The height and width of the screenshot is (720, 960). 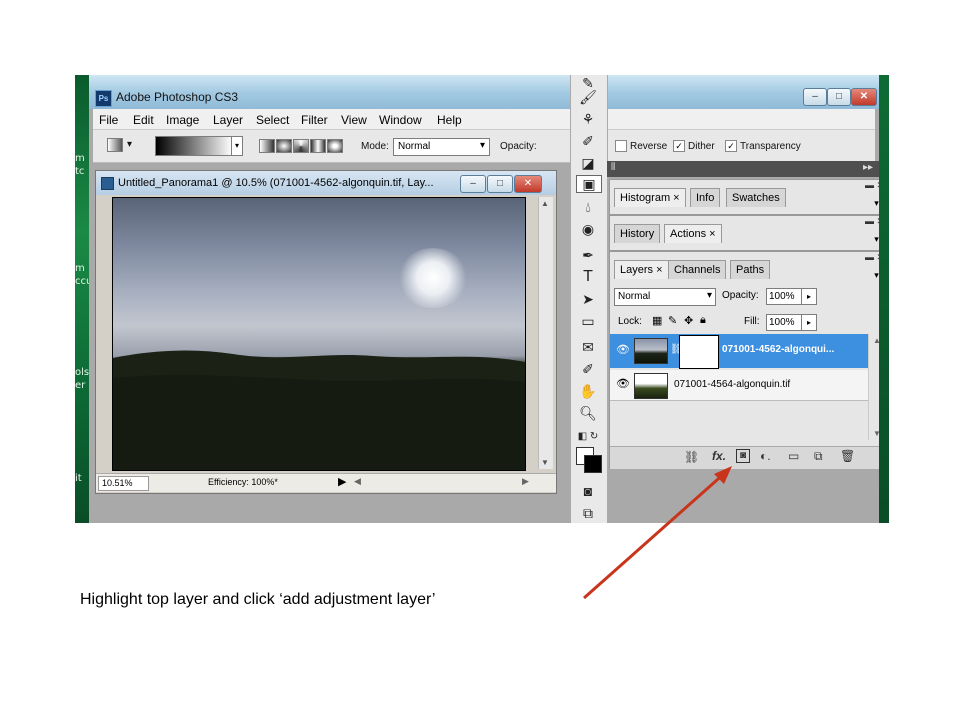 What do you see at coordinates (655, 535) in the screenshot?
I see `arrow-line` at bounding box center [655, 535].